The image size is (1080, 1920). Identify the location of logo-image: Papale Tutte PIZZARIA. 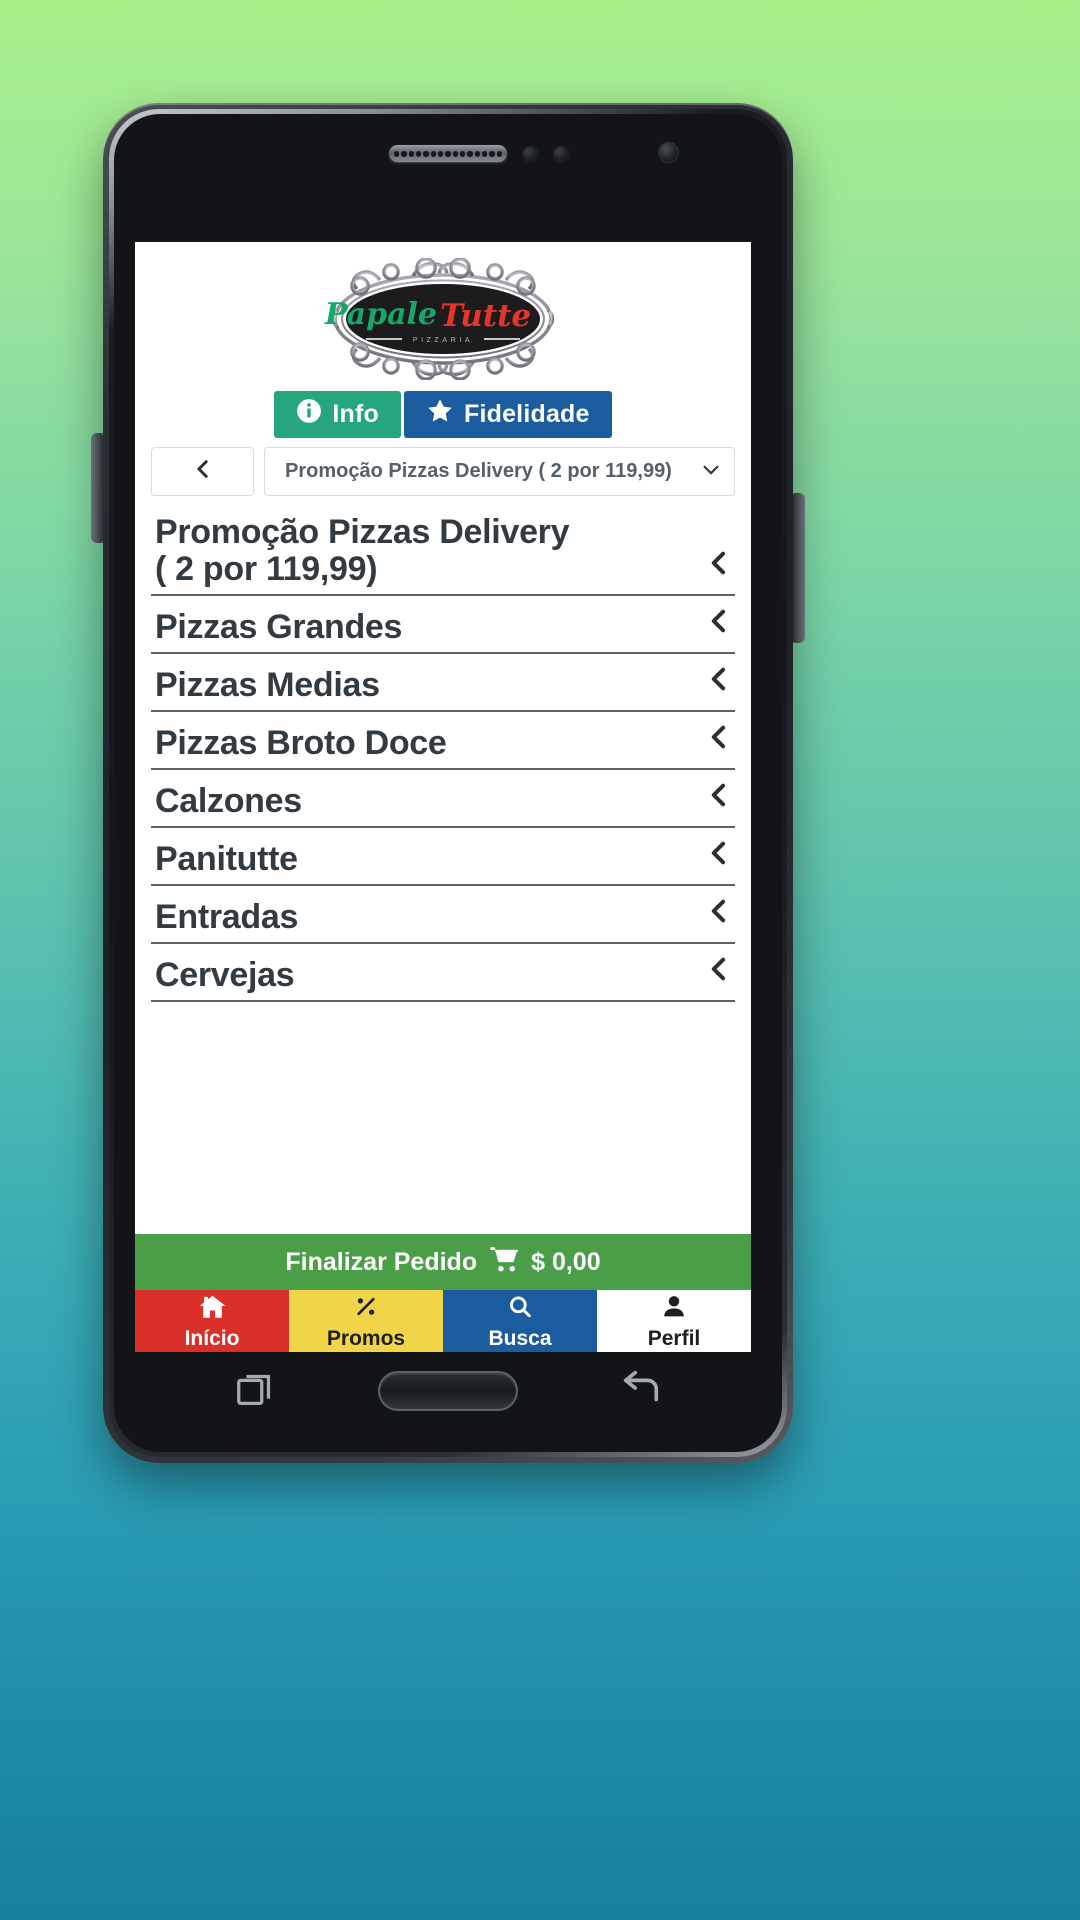
(443, 319).